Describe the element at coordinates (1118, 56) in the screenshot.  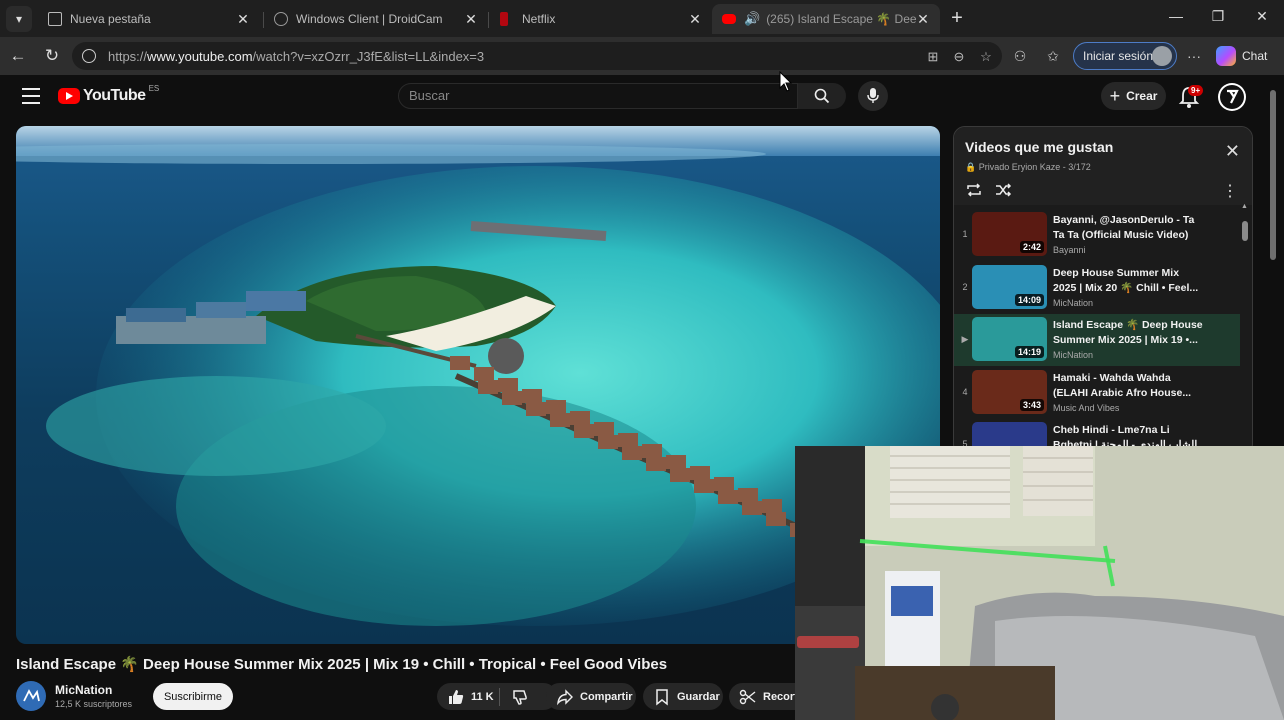
I see `signin-label: Iniciar sesión` at that location.